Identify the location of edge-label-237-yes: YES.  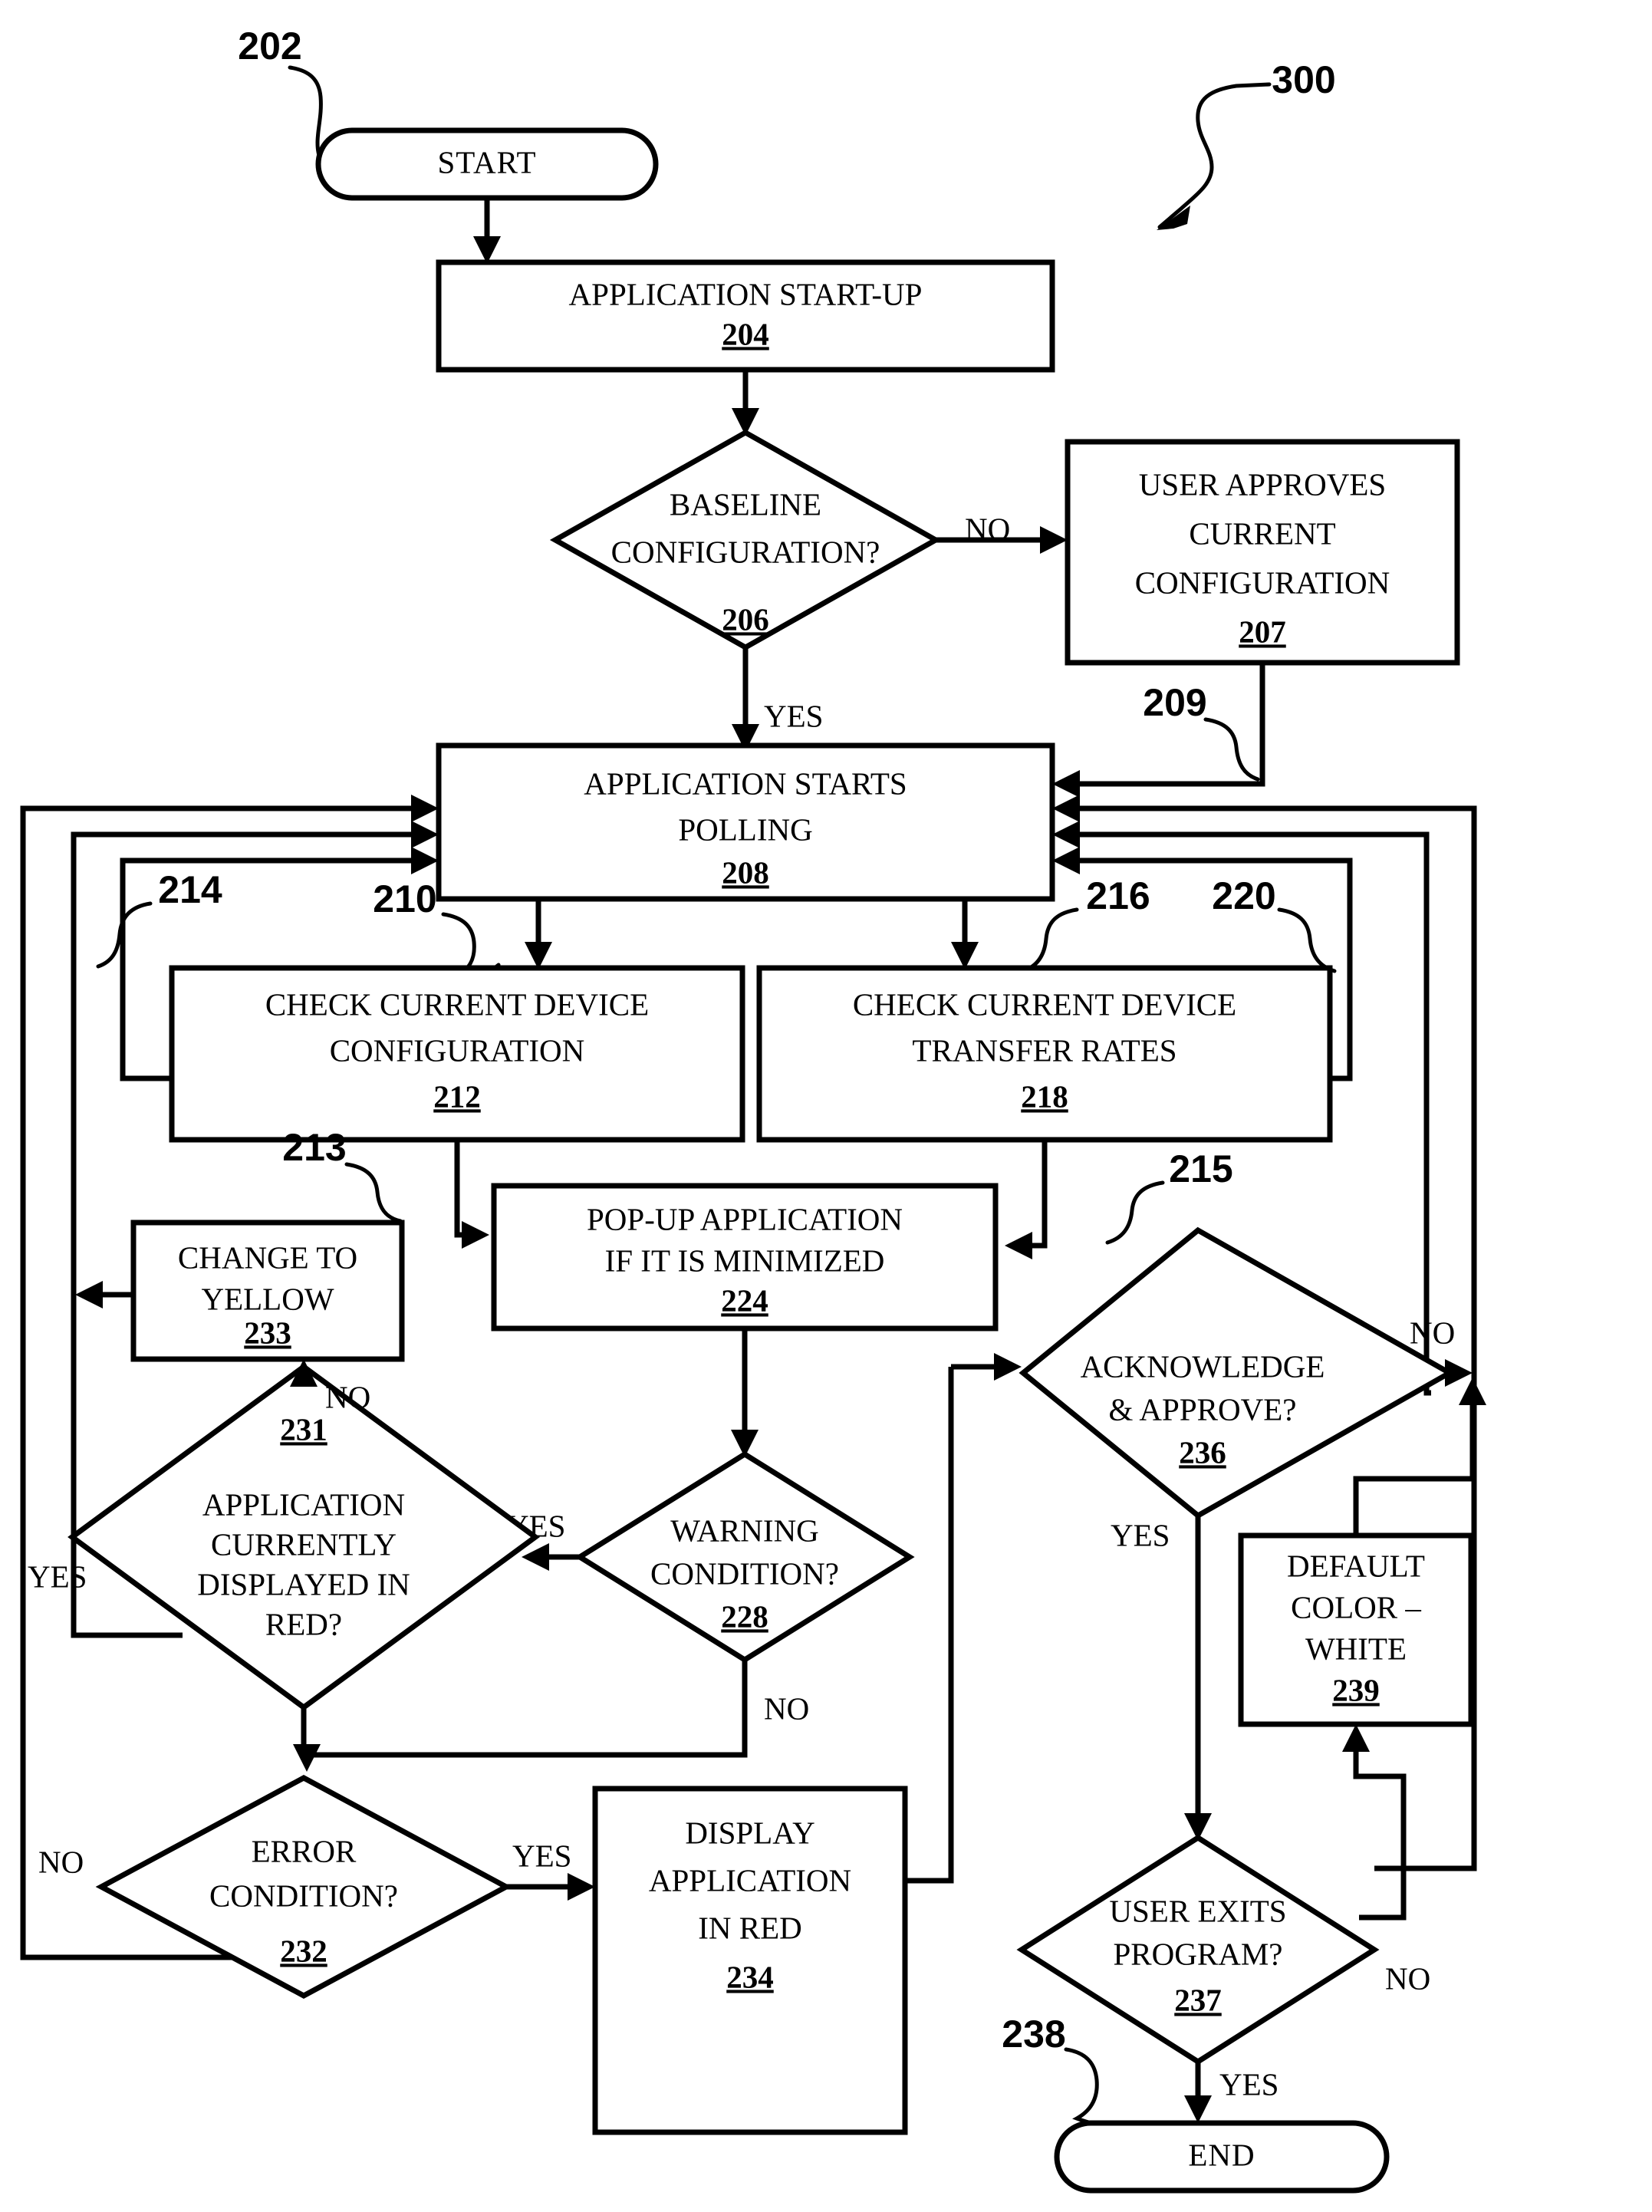
(1248, 2084).